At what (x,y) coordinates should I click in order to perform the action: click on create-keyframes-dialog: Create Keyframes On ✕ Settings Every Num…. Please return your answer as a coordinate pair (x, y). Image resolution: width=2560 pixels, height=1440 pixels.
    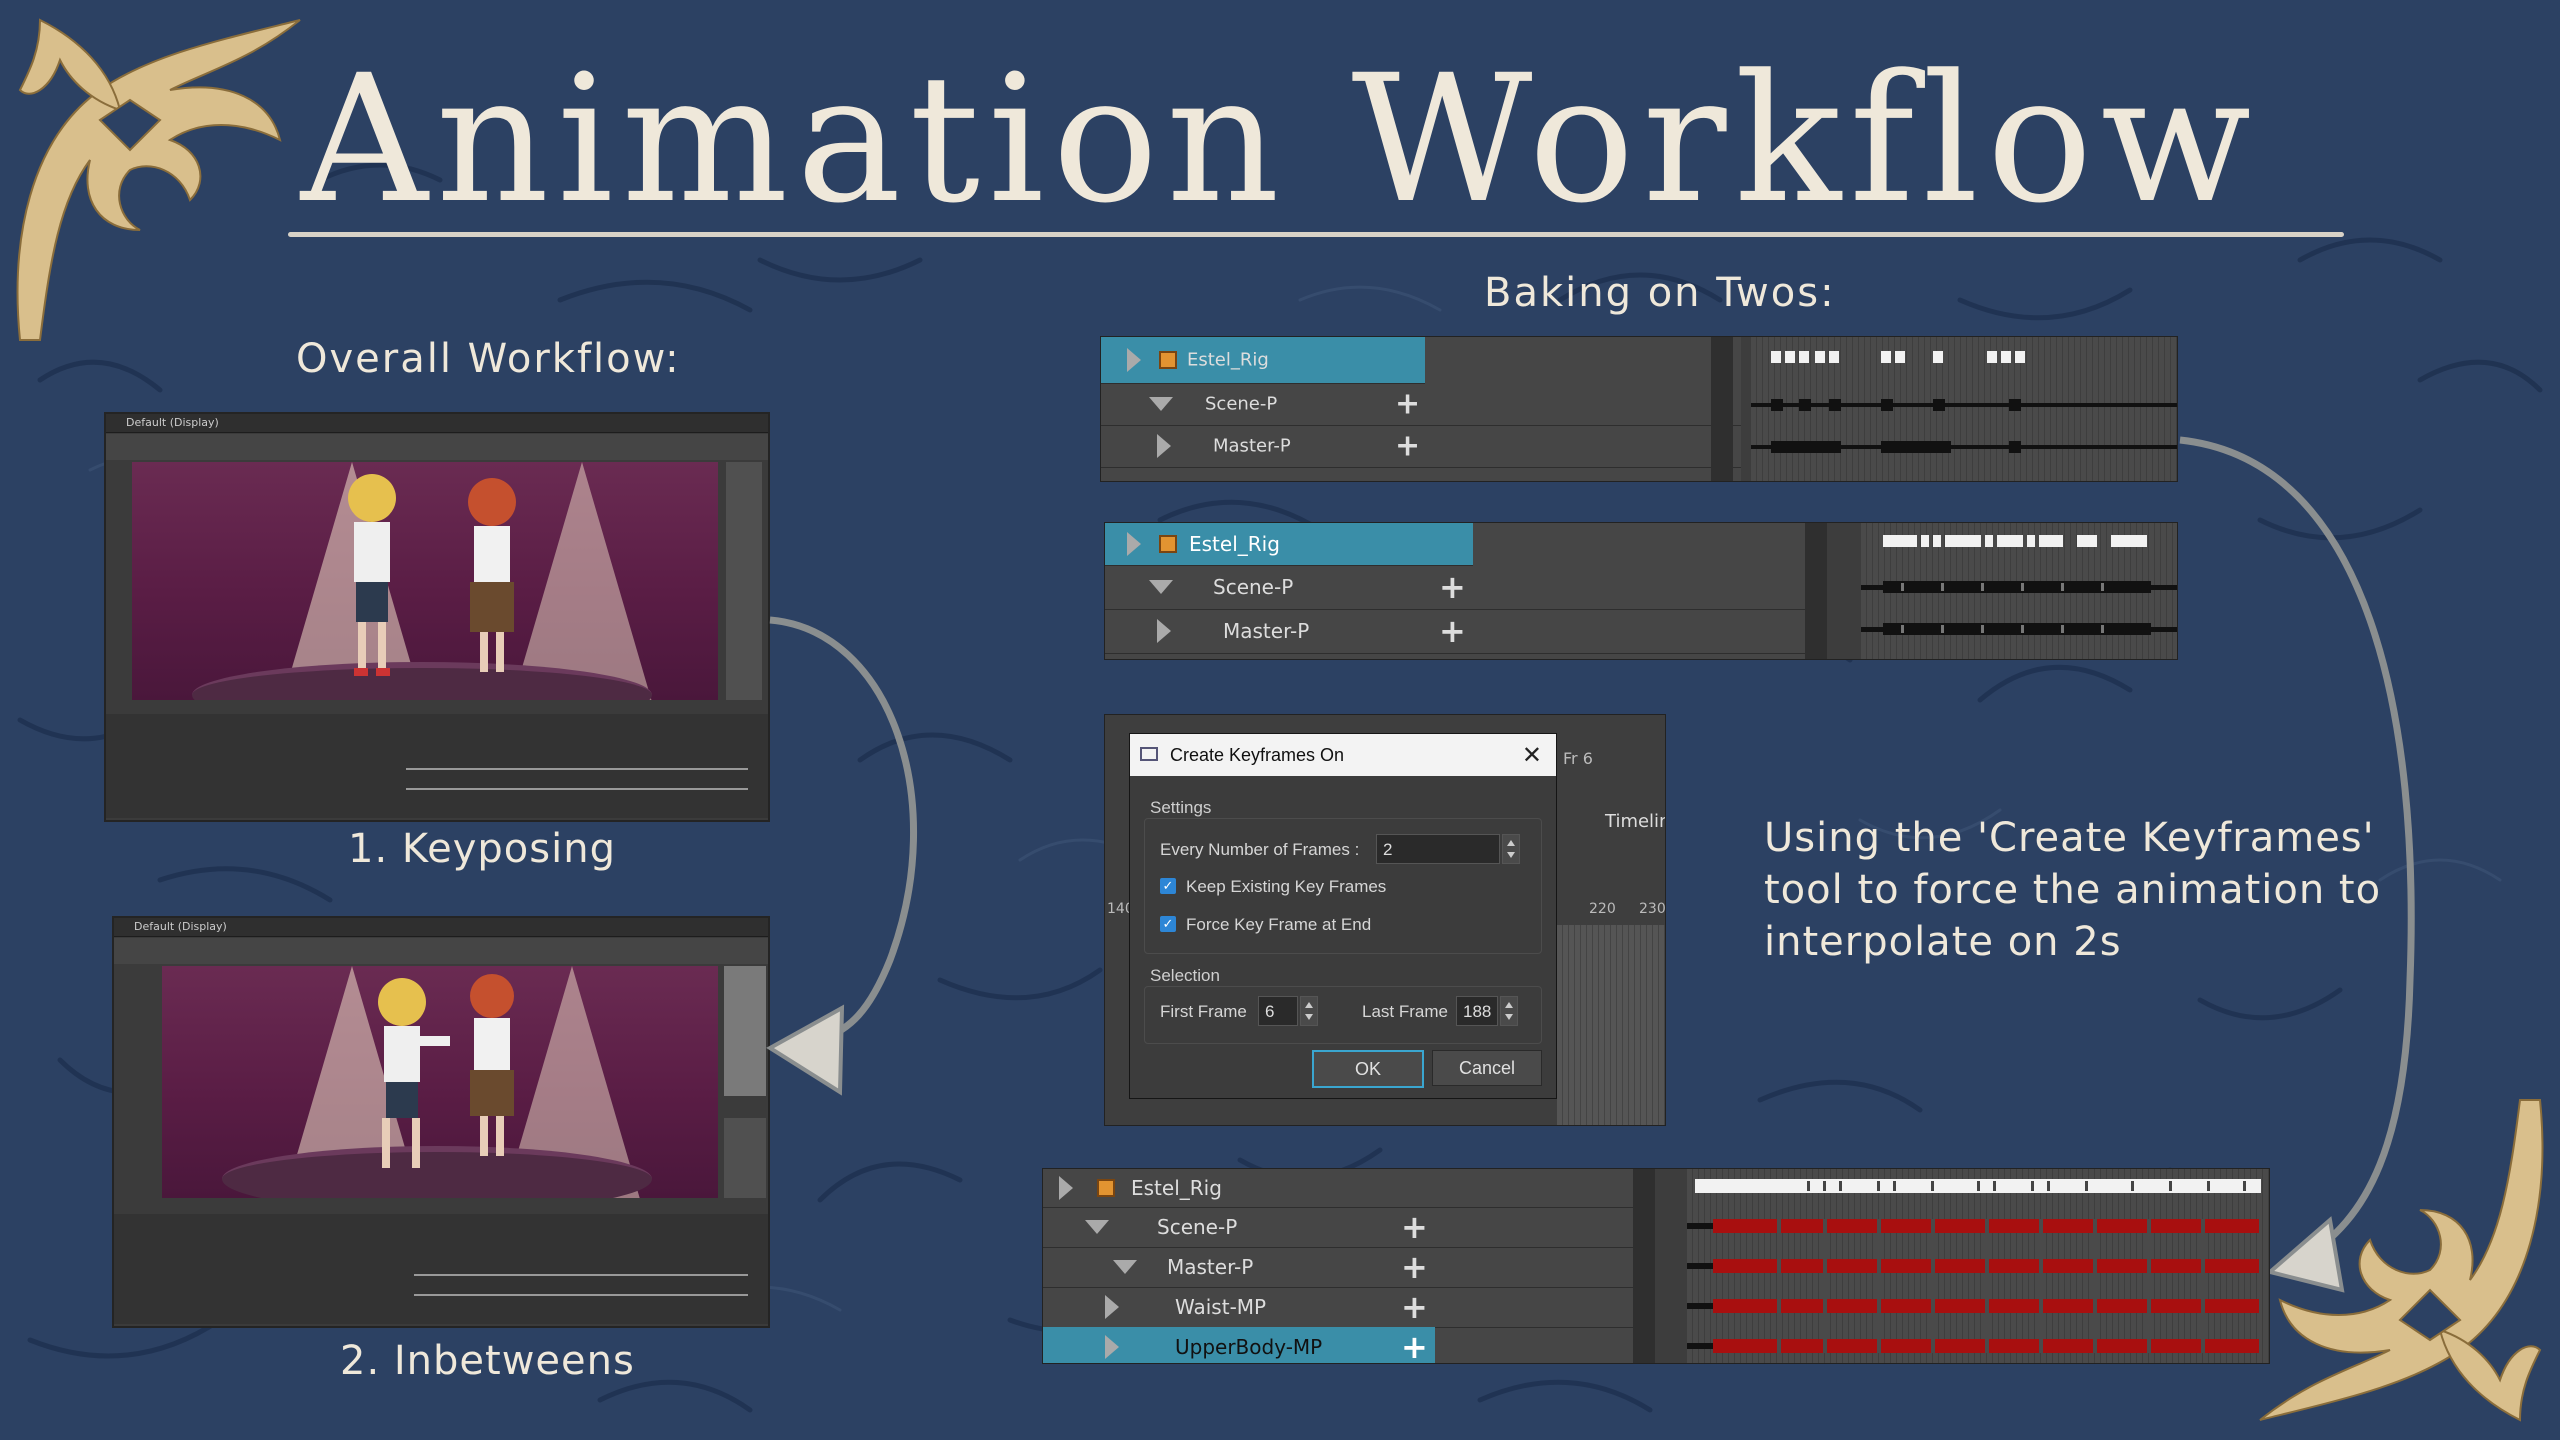
    Looking at the image, I should click on (1343, 916).